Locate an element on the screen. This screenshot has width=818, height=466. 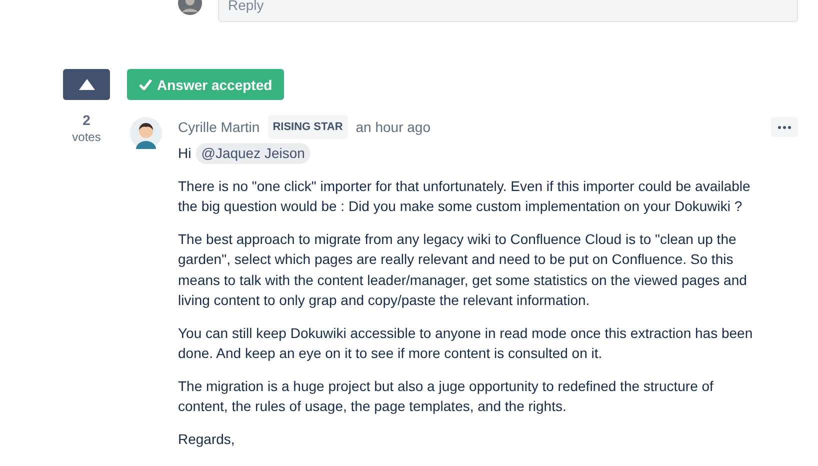
greeting-text: Hi is located at coordinates (185, 153).